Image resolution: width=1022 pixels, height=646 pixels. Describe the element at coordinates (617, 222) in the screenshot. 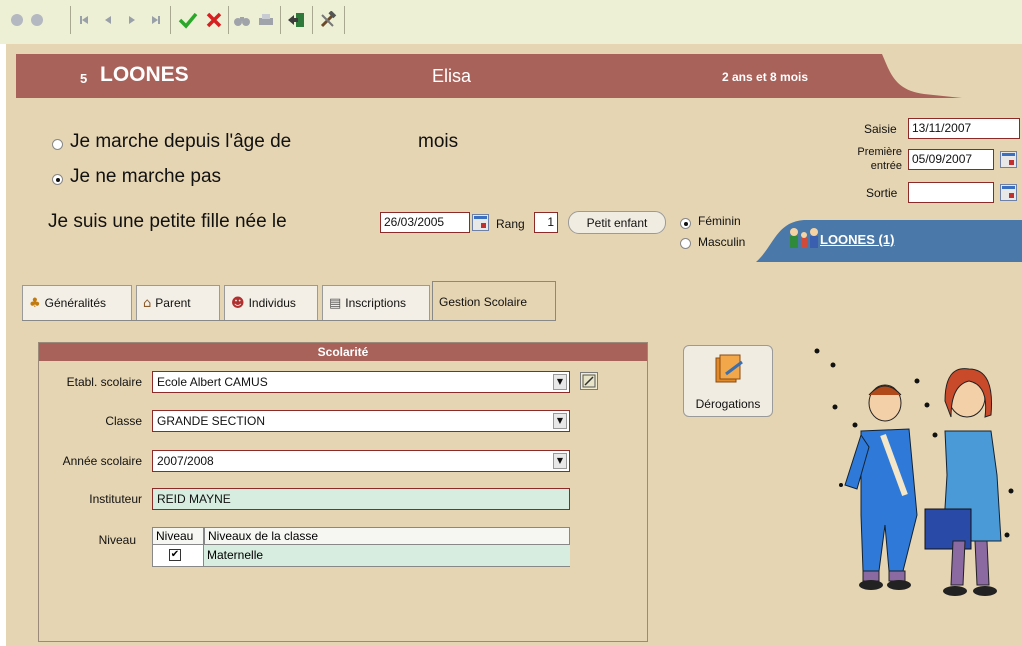

I see `petit-enfant-button: Petit enfant` at that location.